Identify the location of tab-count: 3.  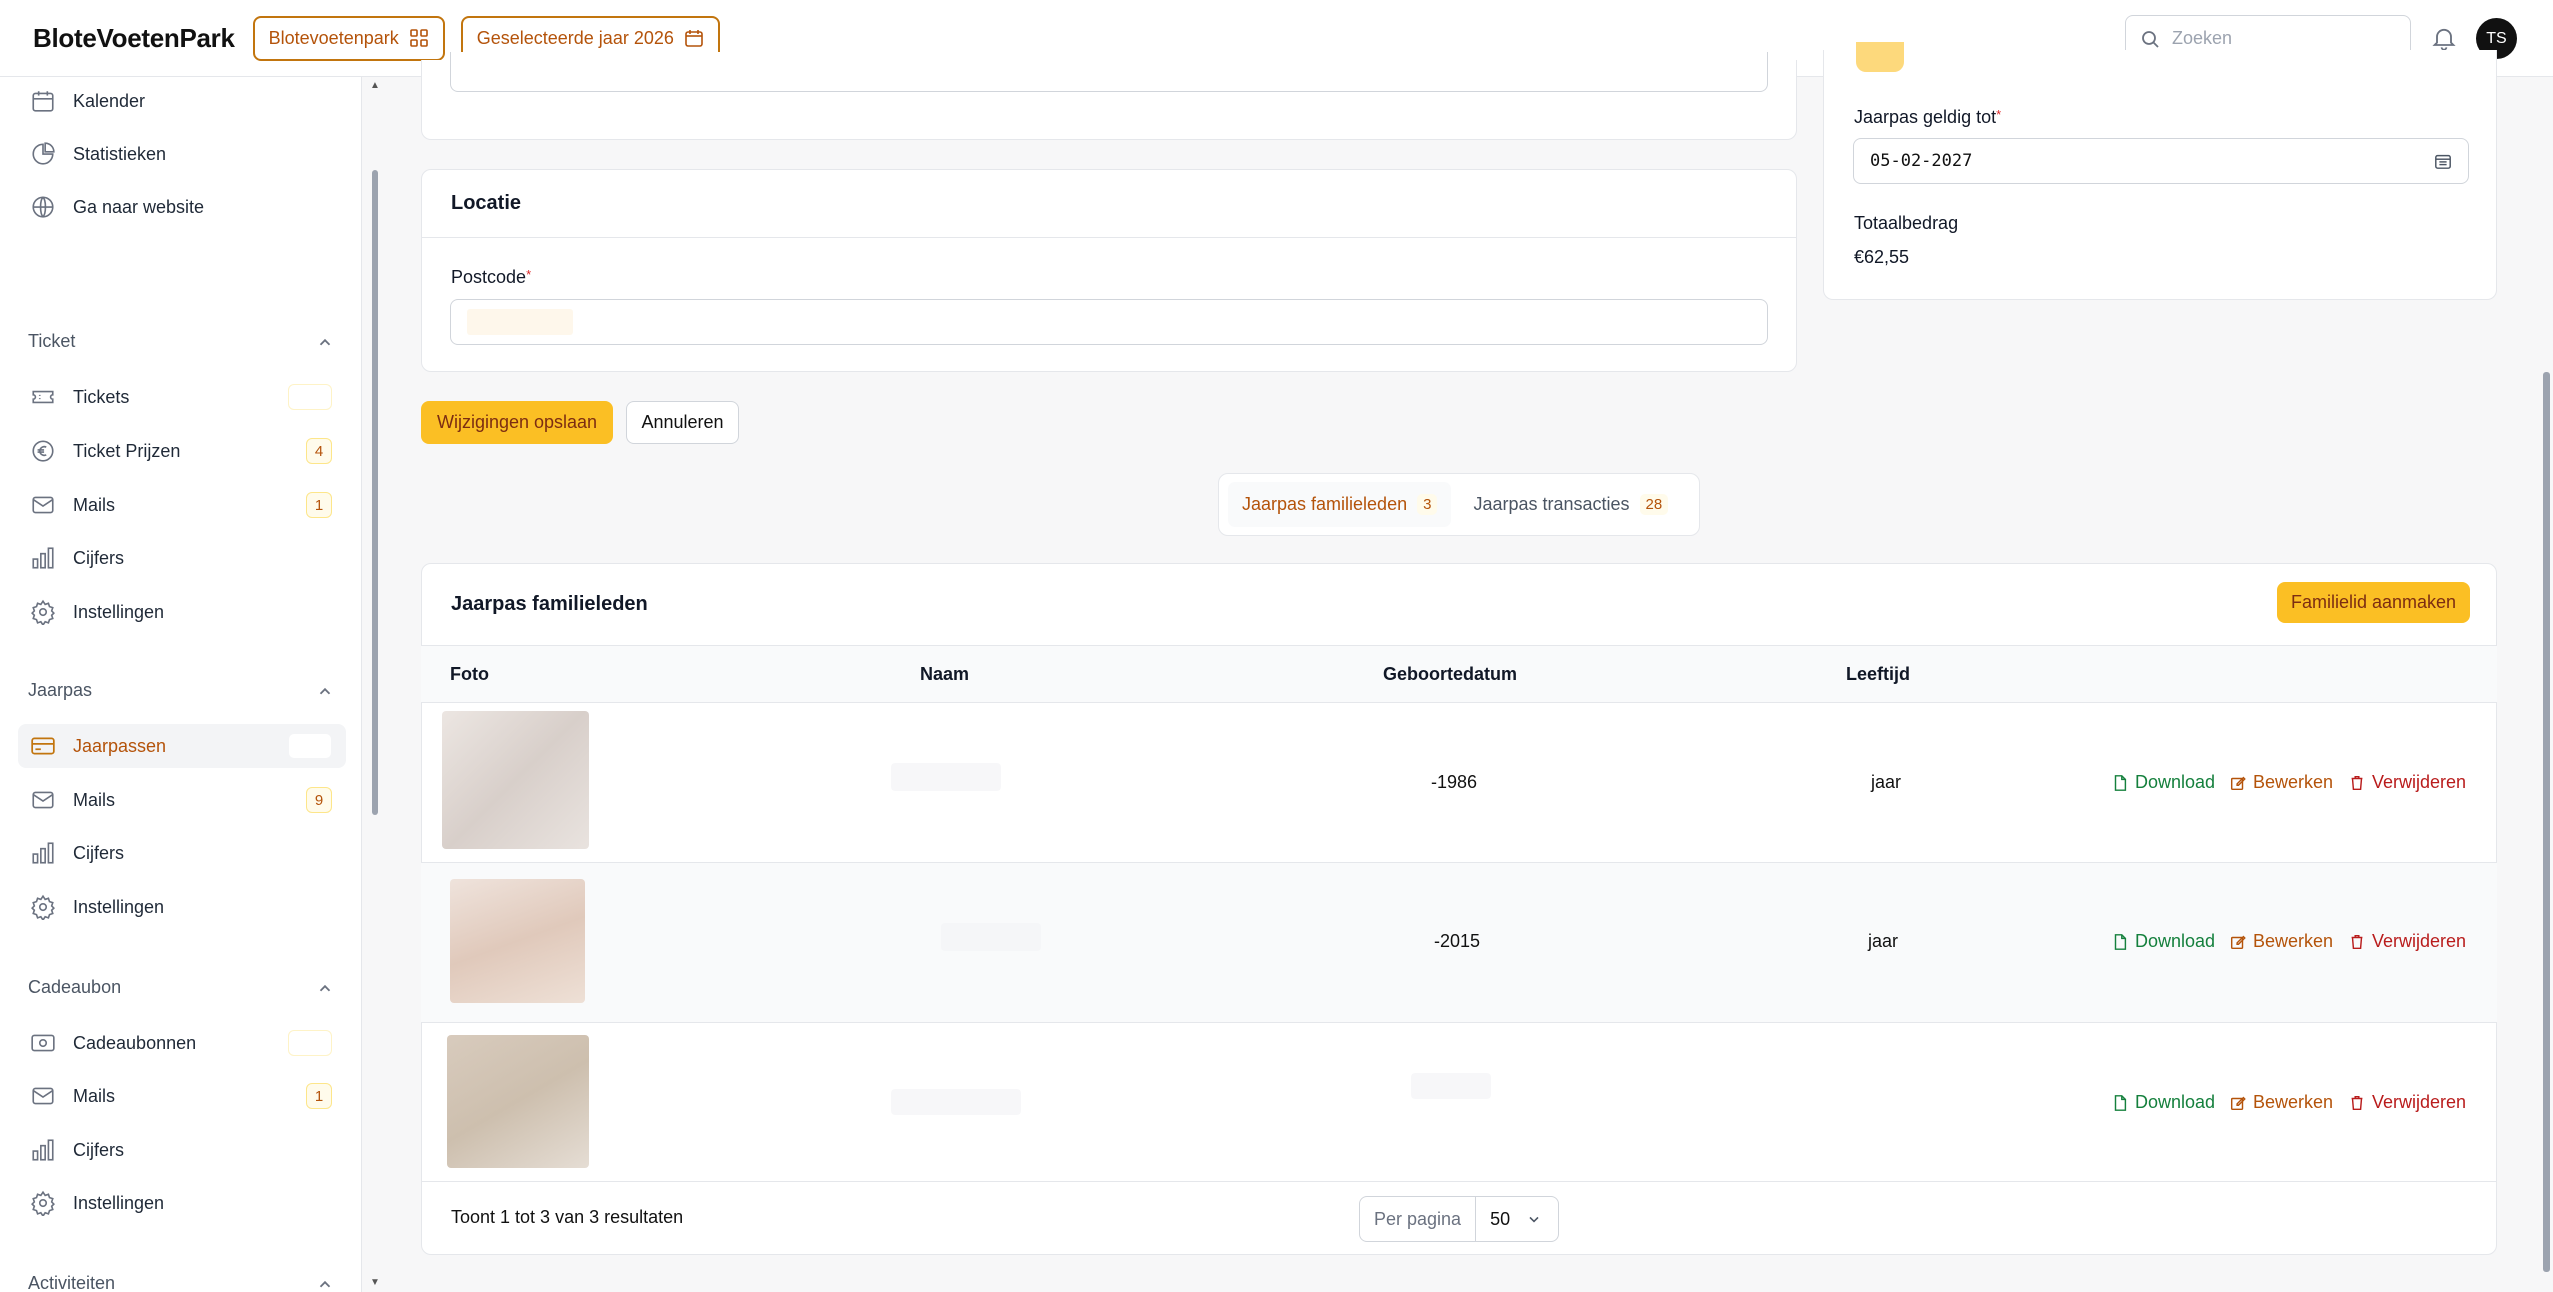
(1427, 504).